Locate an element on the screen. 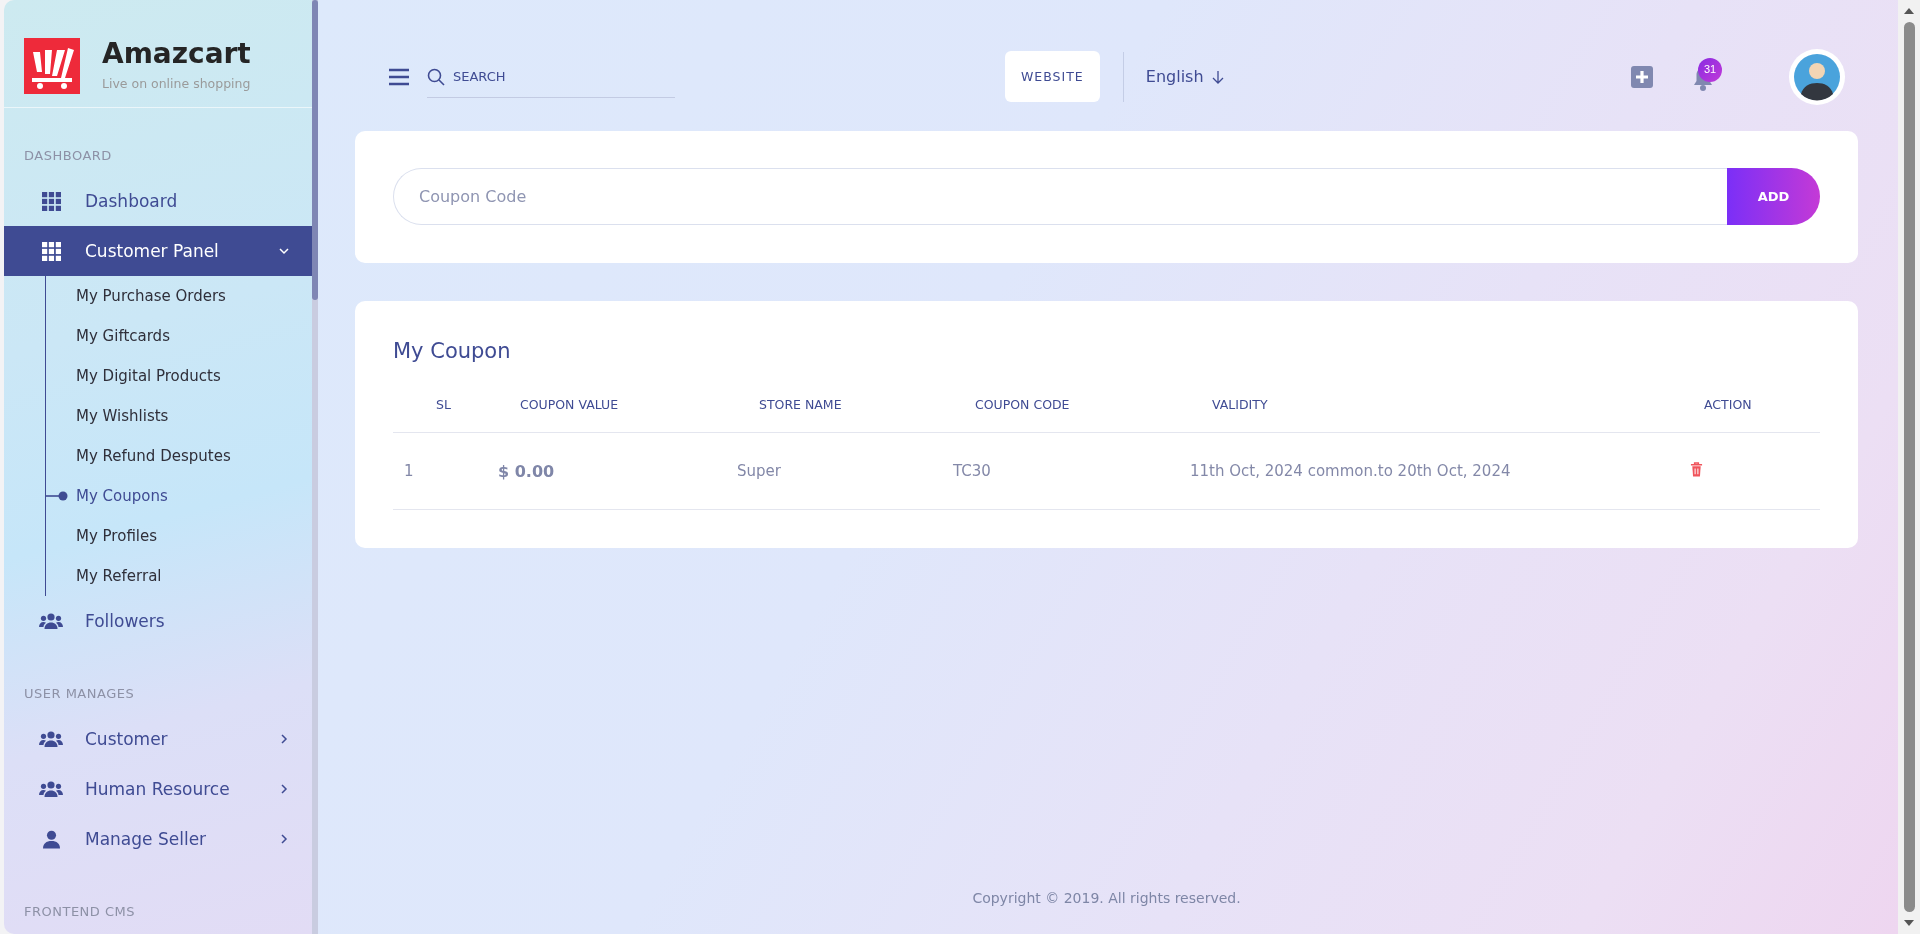 This screenshot has height=934, width=1920. avatar-icon is located at coordinates (1817, 76).